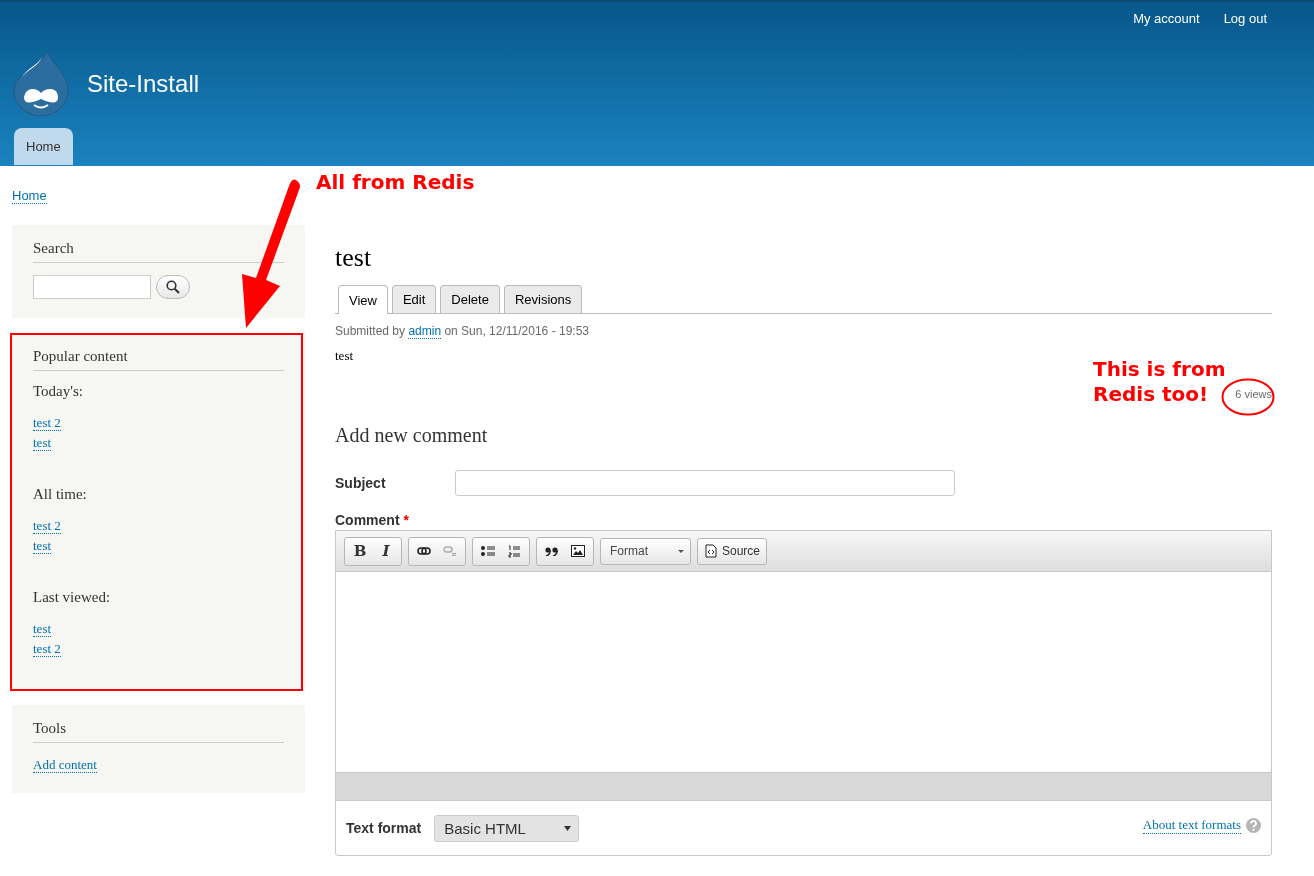 This screenshot has height=876, width=1314. What do you see at coordinates (43, 146) in the screenshot?
I see `nav-tab: Home` at bounding box center [43, 146].